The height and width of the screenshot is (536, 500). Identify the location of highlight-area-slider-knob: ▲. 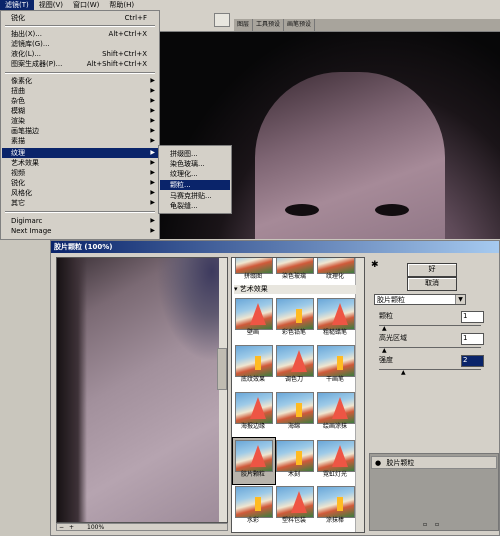
(384, 351).